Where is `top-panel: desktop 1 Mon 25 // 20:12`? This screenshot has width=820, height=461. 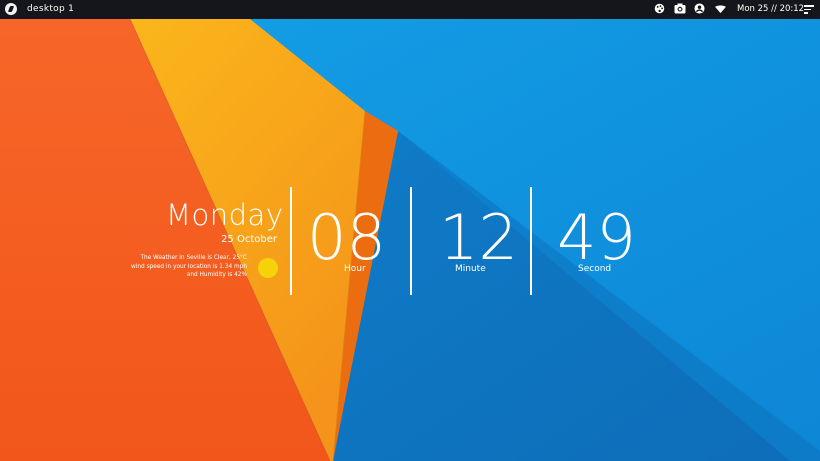 top-panel: desktop 1 Mon 25 // 20:12 is located at coordinates (410, 9).